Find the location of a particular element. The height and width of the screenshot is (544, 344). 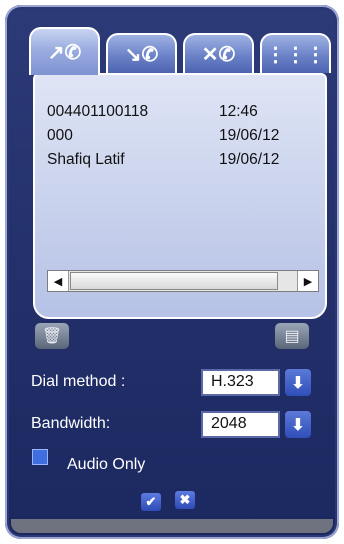

list-item: Shafiq Latif 19/06/12 is located at coordinates (182, 163).